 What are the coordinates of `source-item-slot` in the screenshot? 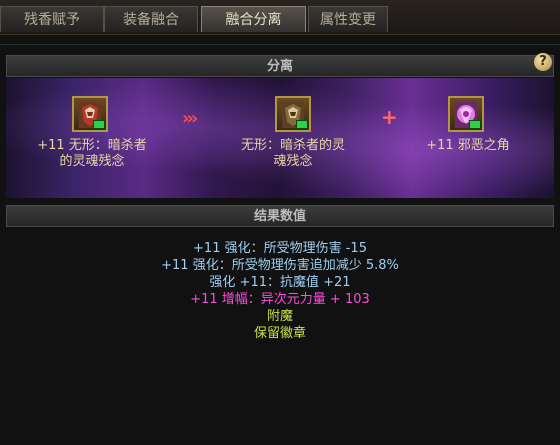 It's located at (90, 114).